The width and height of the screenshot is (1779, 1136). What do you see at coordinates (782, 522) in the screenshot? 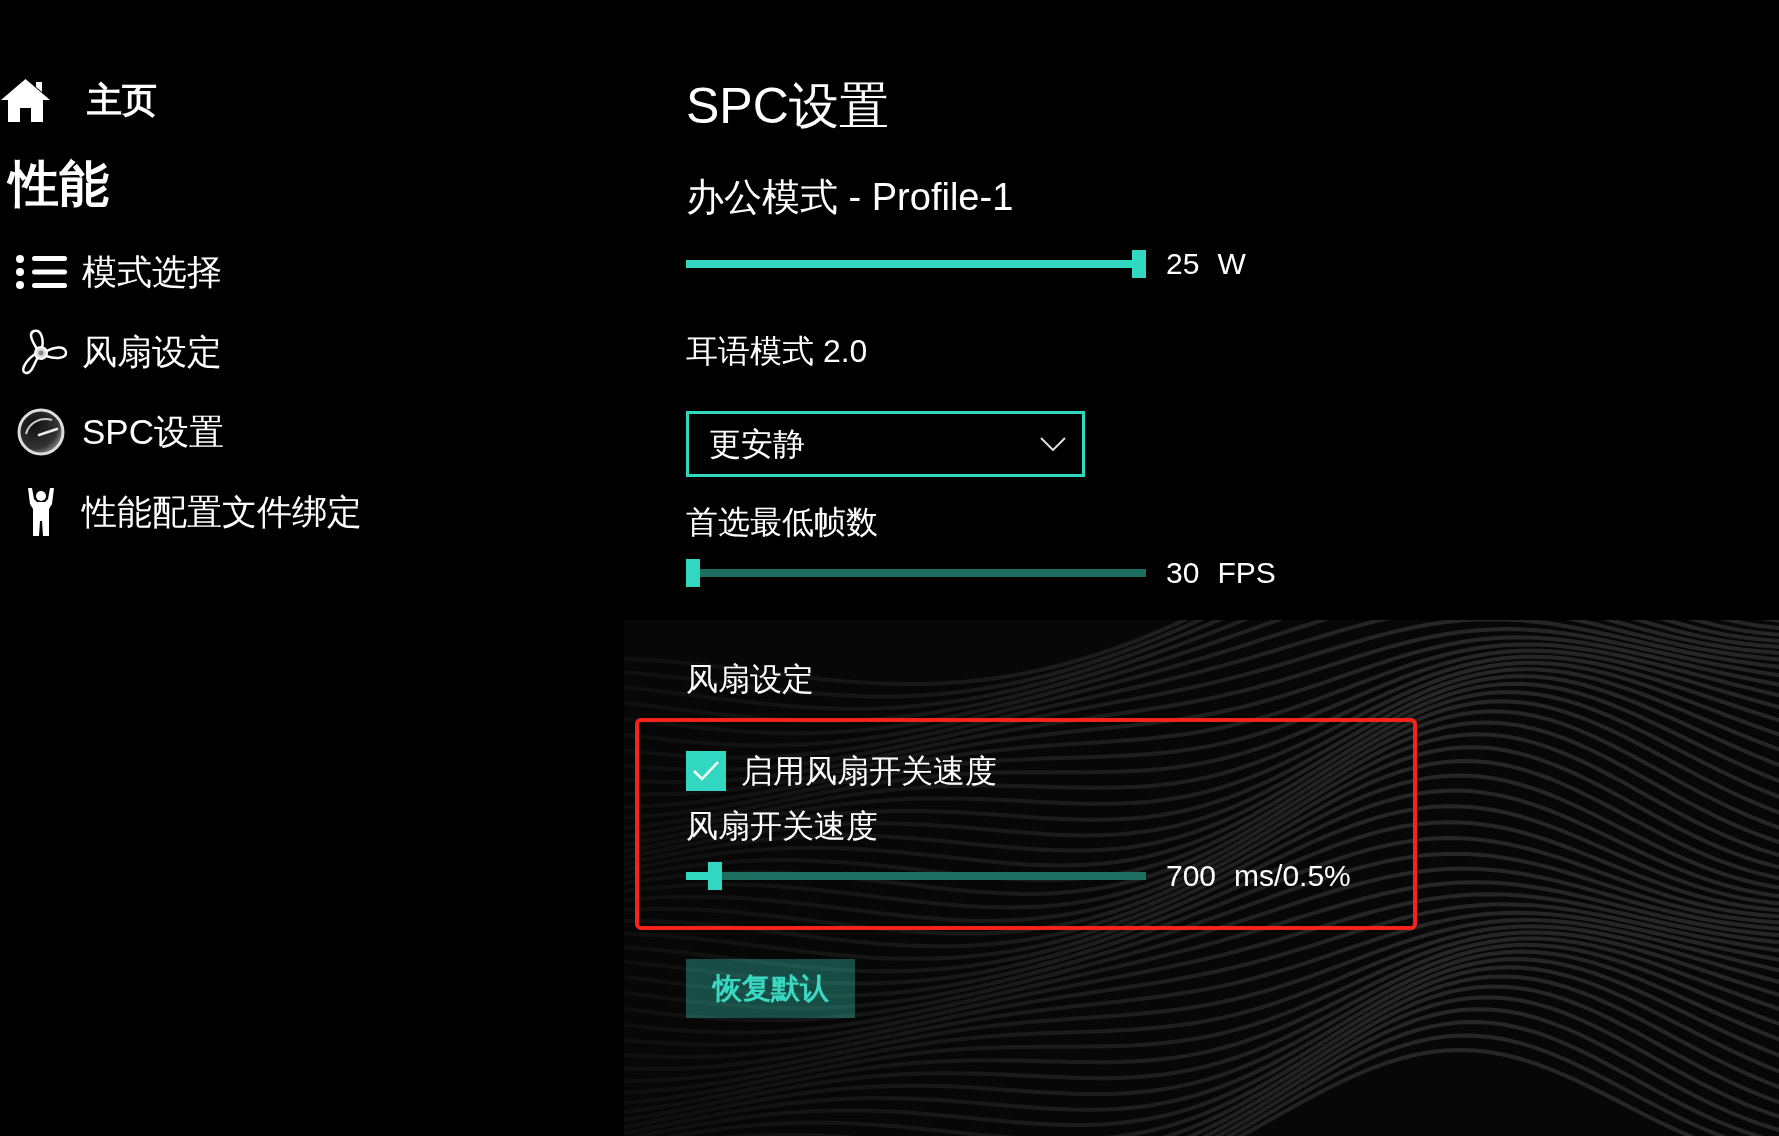
I see `min-fps-label: 首选最低帧数` at bounding box center [782, 522].